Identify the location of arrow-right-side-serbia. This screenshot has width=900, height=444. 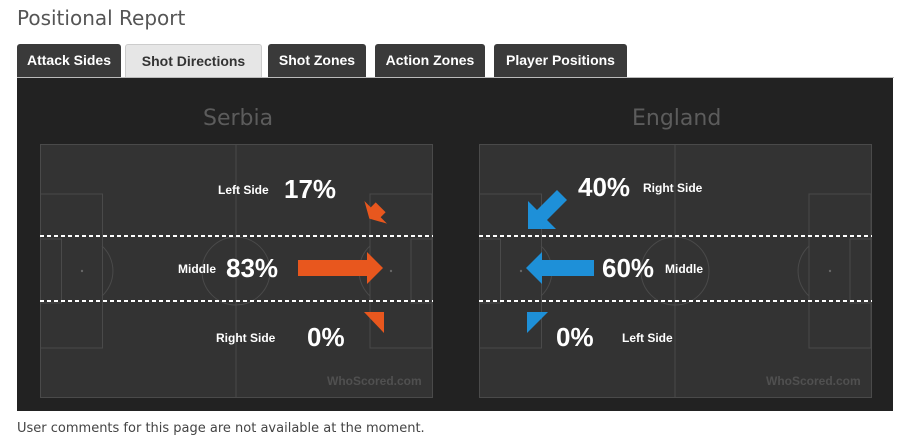
(374, 322).